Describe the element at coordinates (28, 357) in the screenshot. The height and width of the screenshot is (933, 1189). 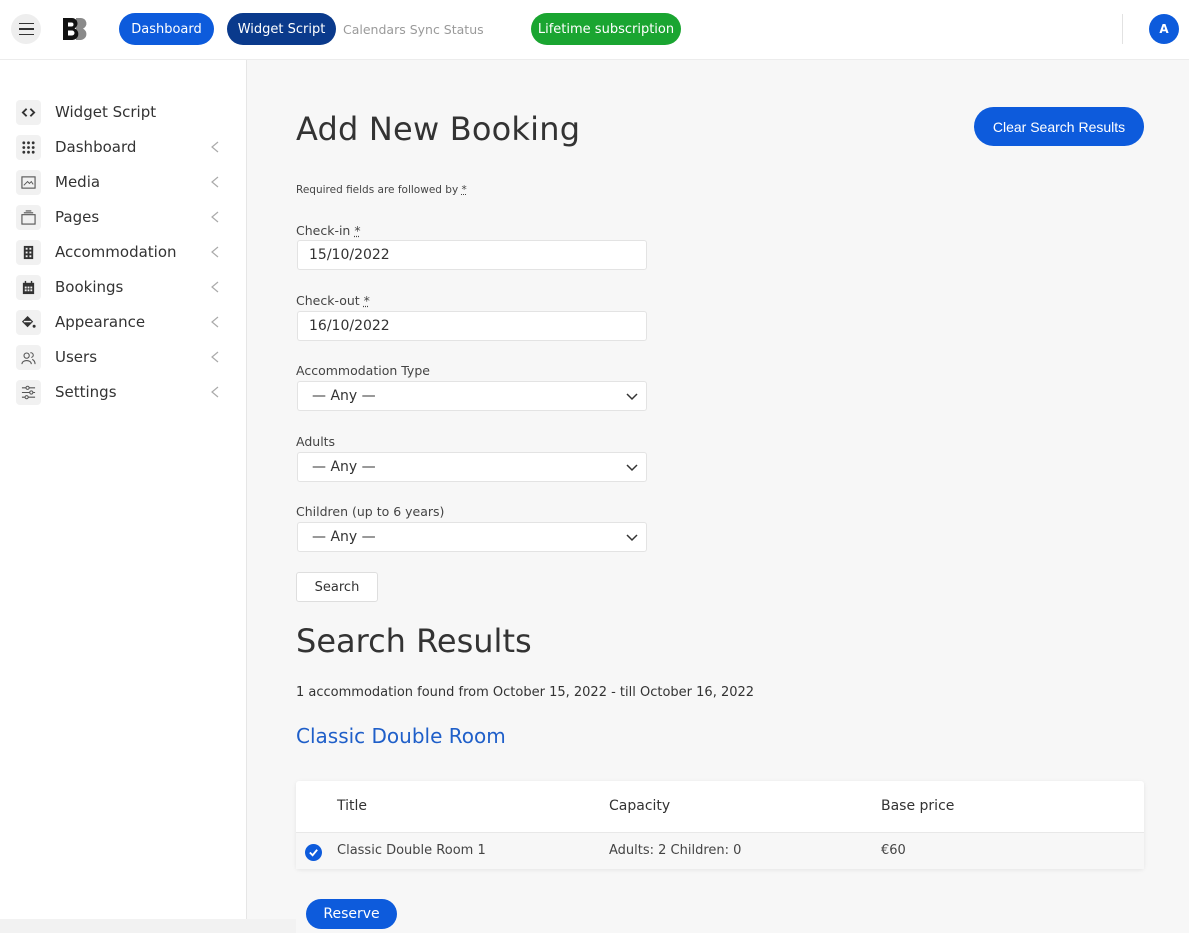
I see `users-icon` at that location.